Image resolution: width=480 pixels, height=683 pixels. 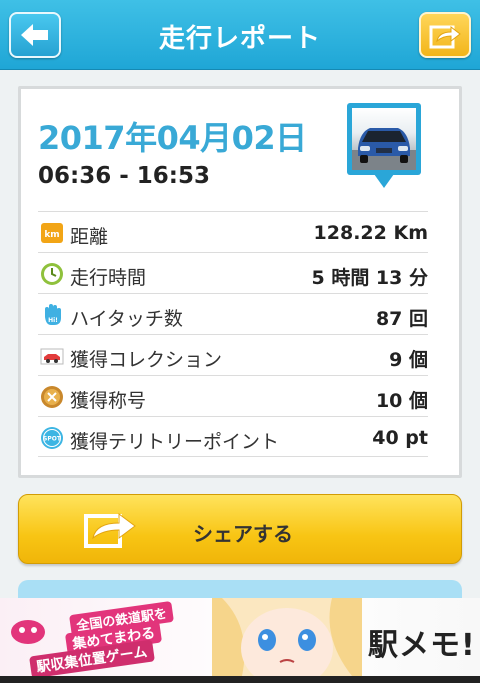 I want to click on car-photo, so click(x=384, y=139).